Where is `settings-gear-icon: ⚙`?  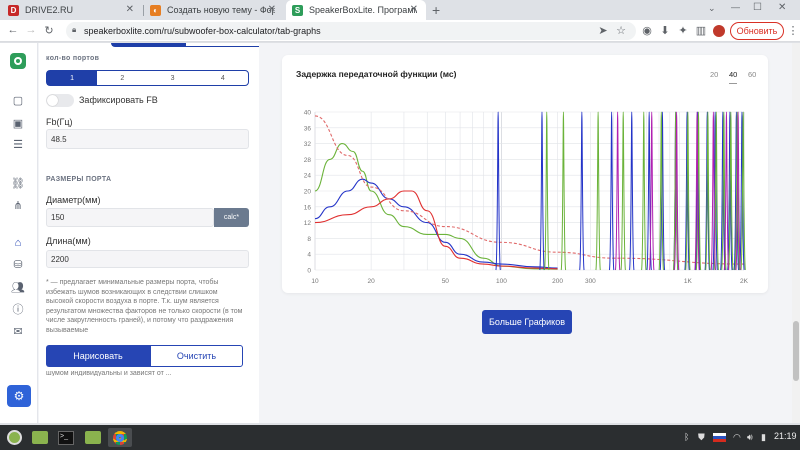
settings-gear-icon: ⚙ is located at coordinates (19, 396).